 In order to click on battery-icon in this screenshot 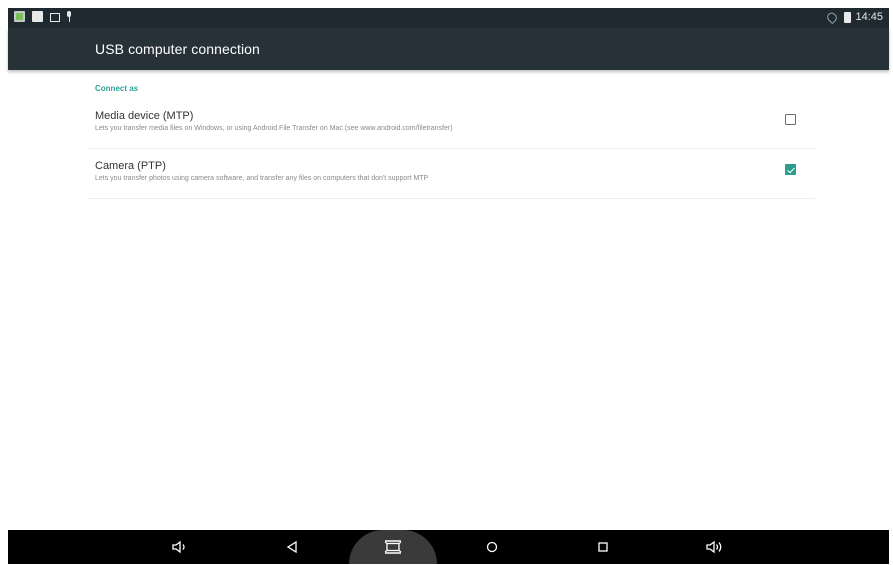, I will do `click(848, 17)`.